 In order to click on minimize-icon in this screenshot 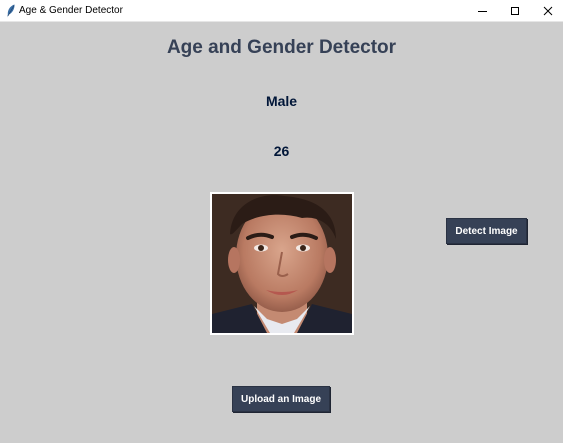, I will do `click(482, 11)`.